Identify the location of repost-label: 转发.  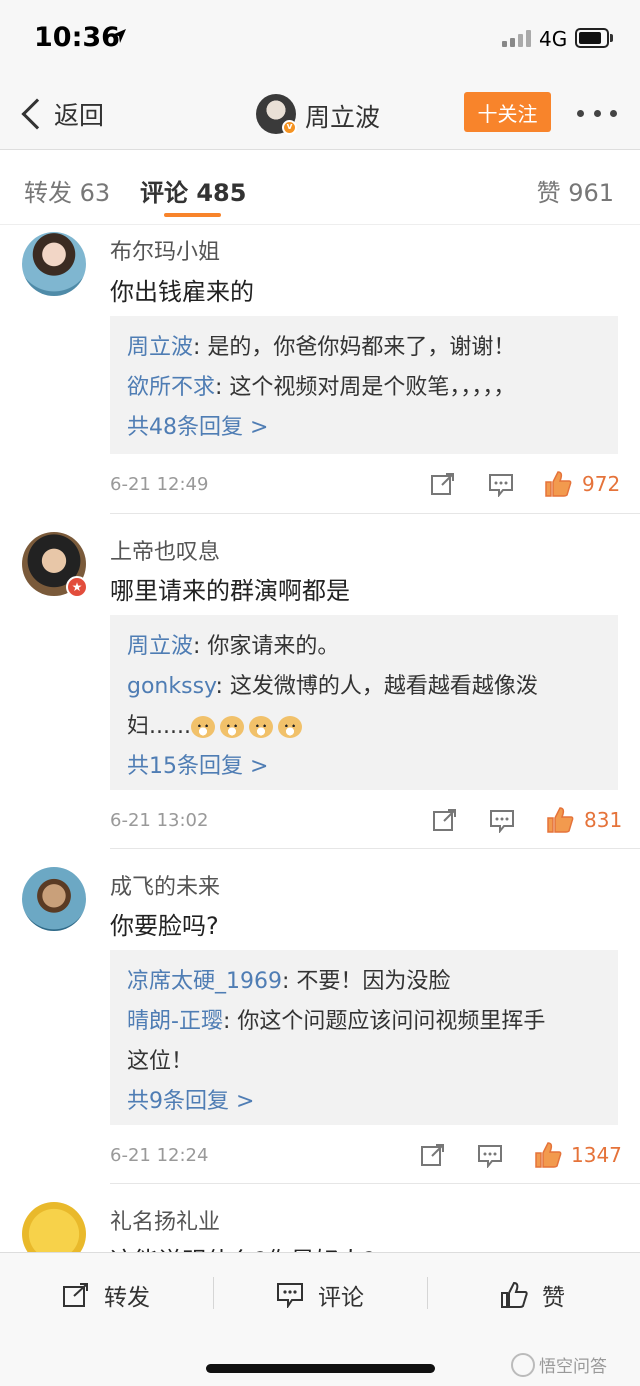
(127, 1298).